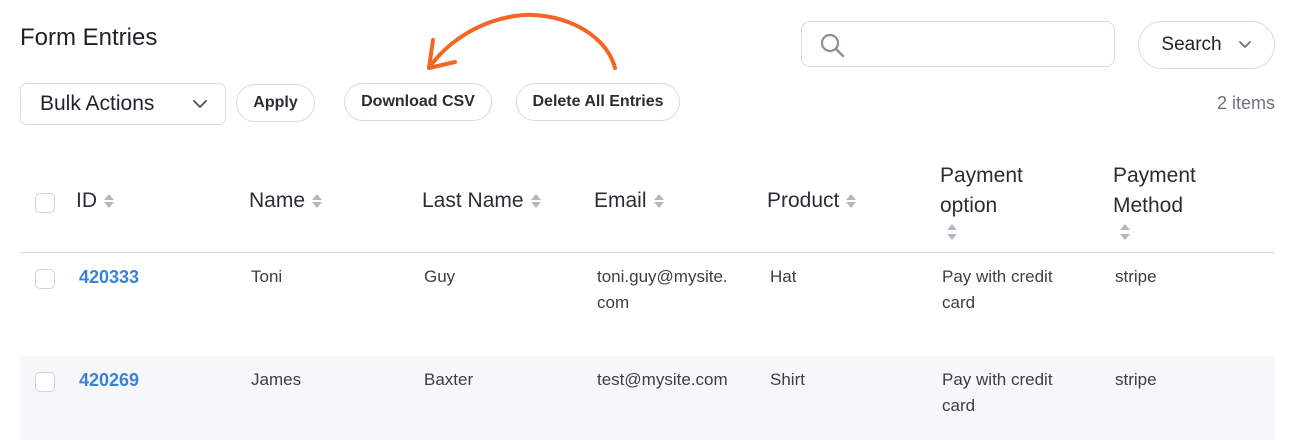 The height and width of the screenshot is (440, 1300). I want to click on search-button-label: Search, so click(1191, 44).